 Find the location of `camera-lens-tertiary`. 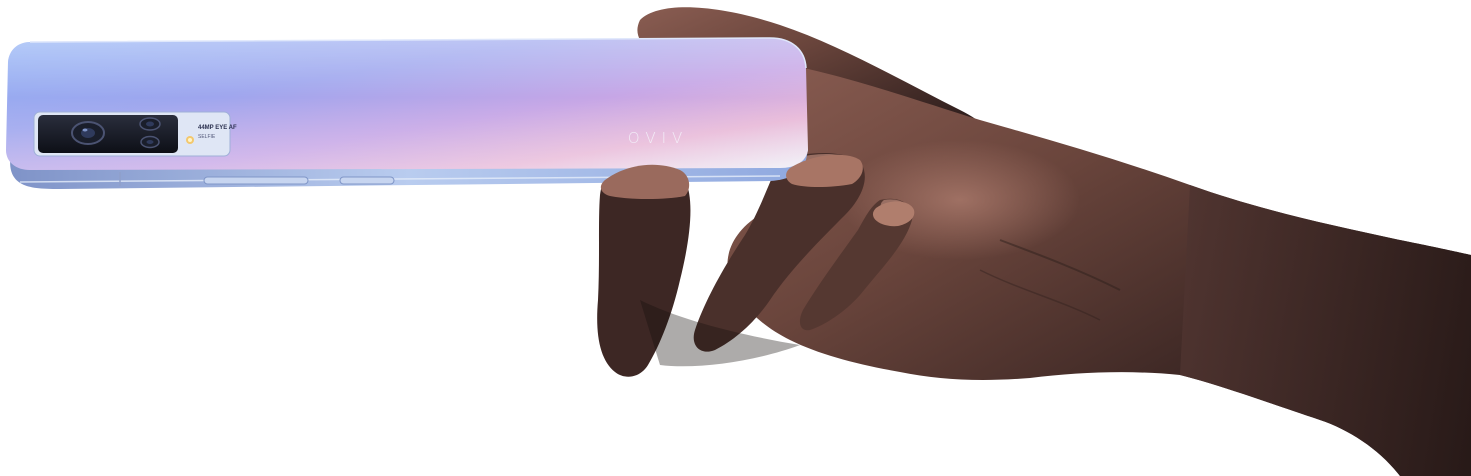

camera-lens-tertiary is located at coordinates (150, 142).